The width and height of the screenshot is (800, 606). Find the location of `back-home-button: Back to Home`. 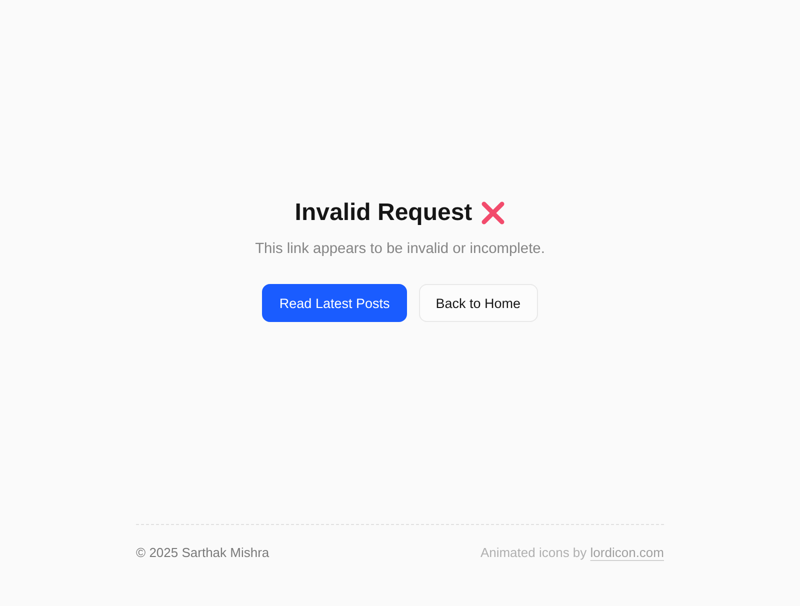

back-home-button: Back to Home is located at coordinates (478, 303).